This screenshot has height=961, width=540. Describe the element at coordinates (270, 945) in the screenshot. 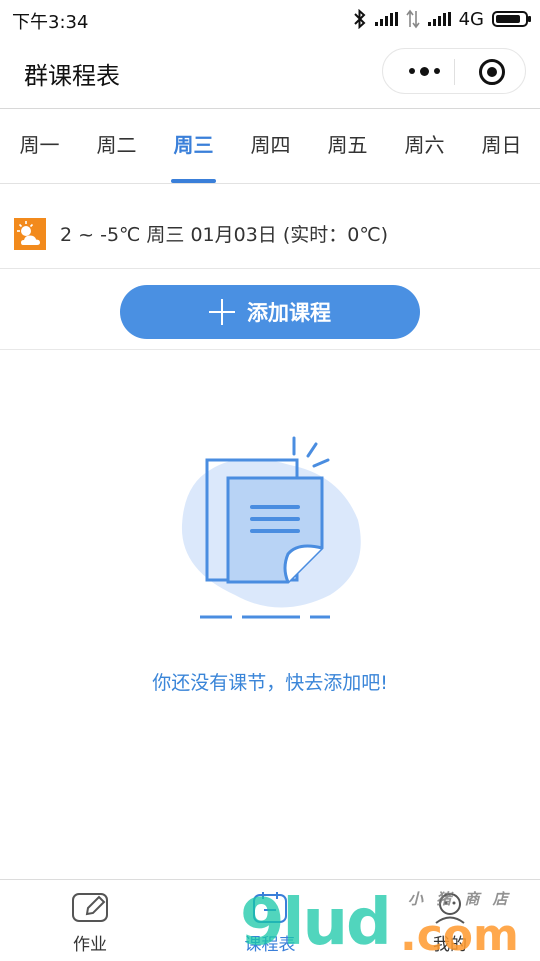

I see `tabbar-schedule-label: 课程表` at that location.